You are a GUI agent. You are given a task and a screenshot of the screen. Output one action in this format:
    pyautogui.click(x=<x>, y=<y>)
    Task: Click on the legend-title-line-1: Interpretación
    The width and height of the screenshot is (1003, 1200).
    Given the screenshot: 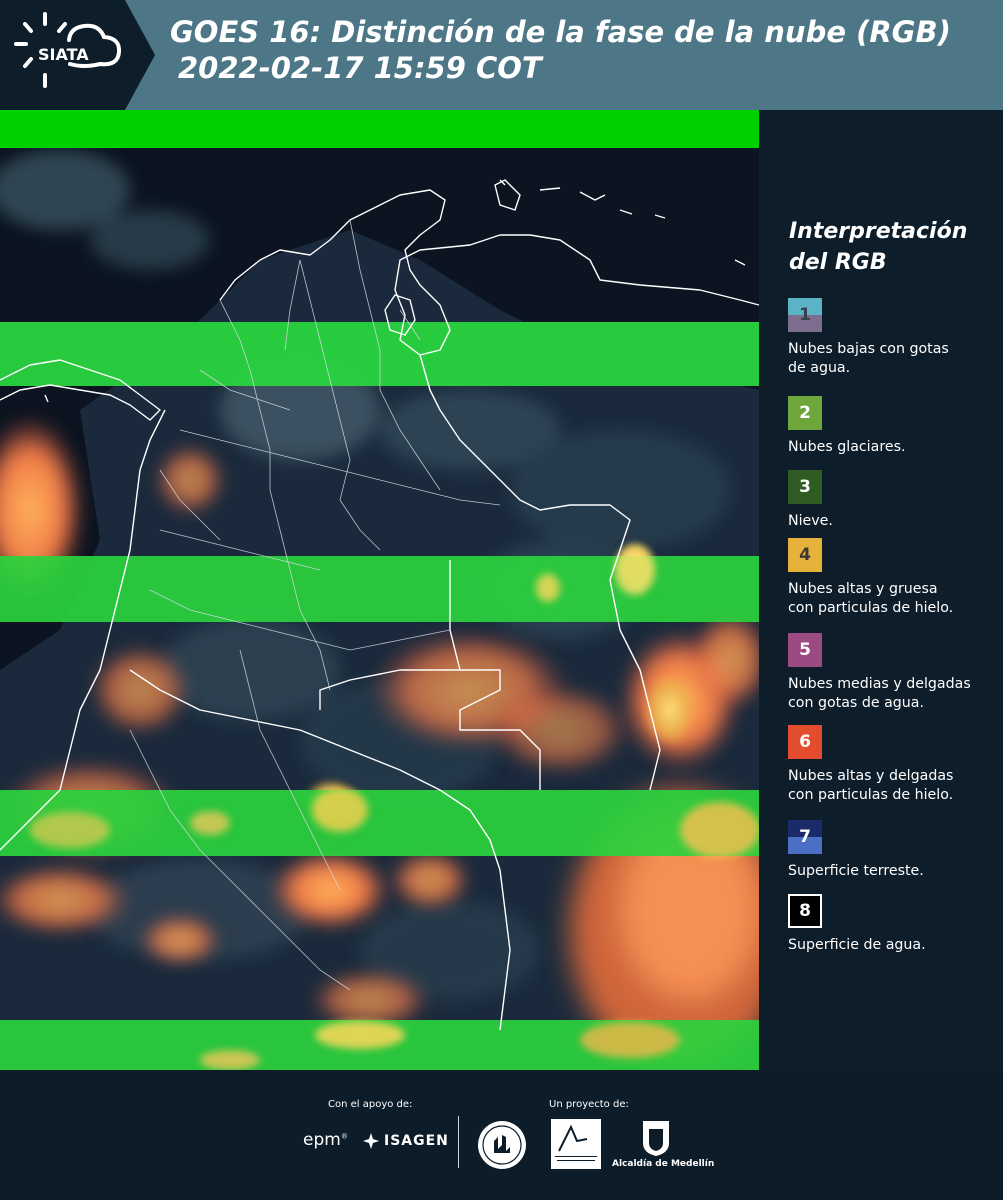 What is the action you would take?
    pyautogui.click(x=878, y=231)
    